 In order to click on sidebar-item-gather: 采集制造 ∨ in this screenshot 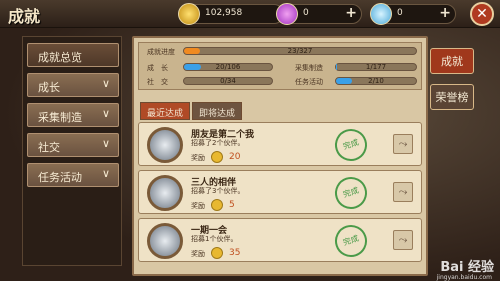, I will do `click(73, 115)`.